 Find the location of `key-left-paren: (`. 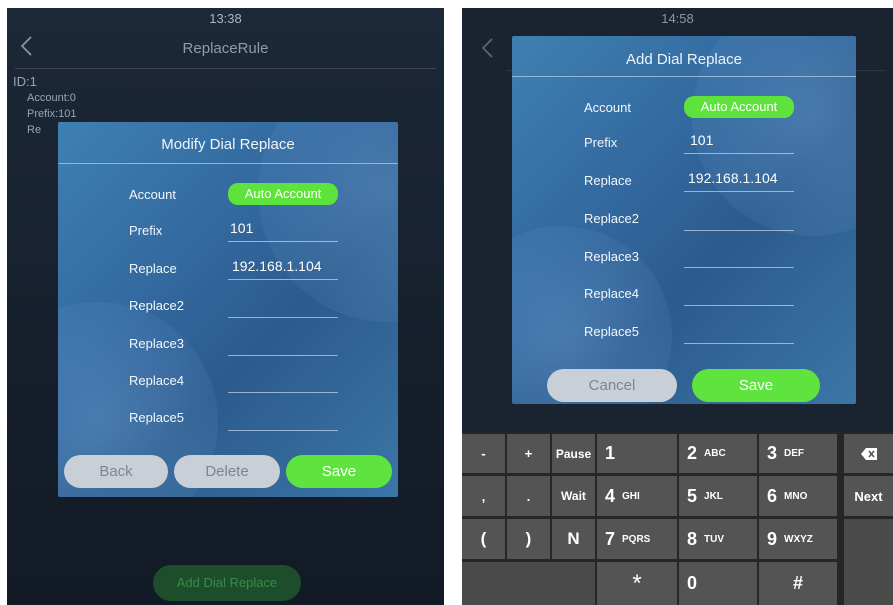

key-left-paren: ( is located at coordinates (483, 539).